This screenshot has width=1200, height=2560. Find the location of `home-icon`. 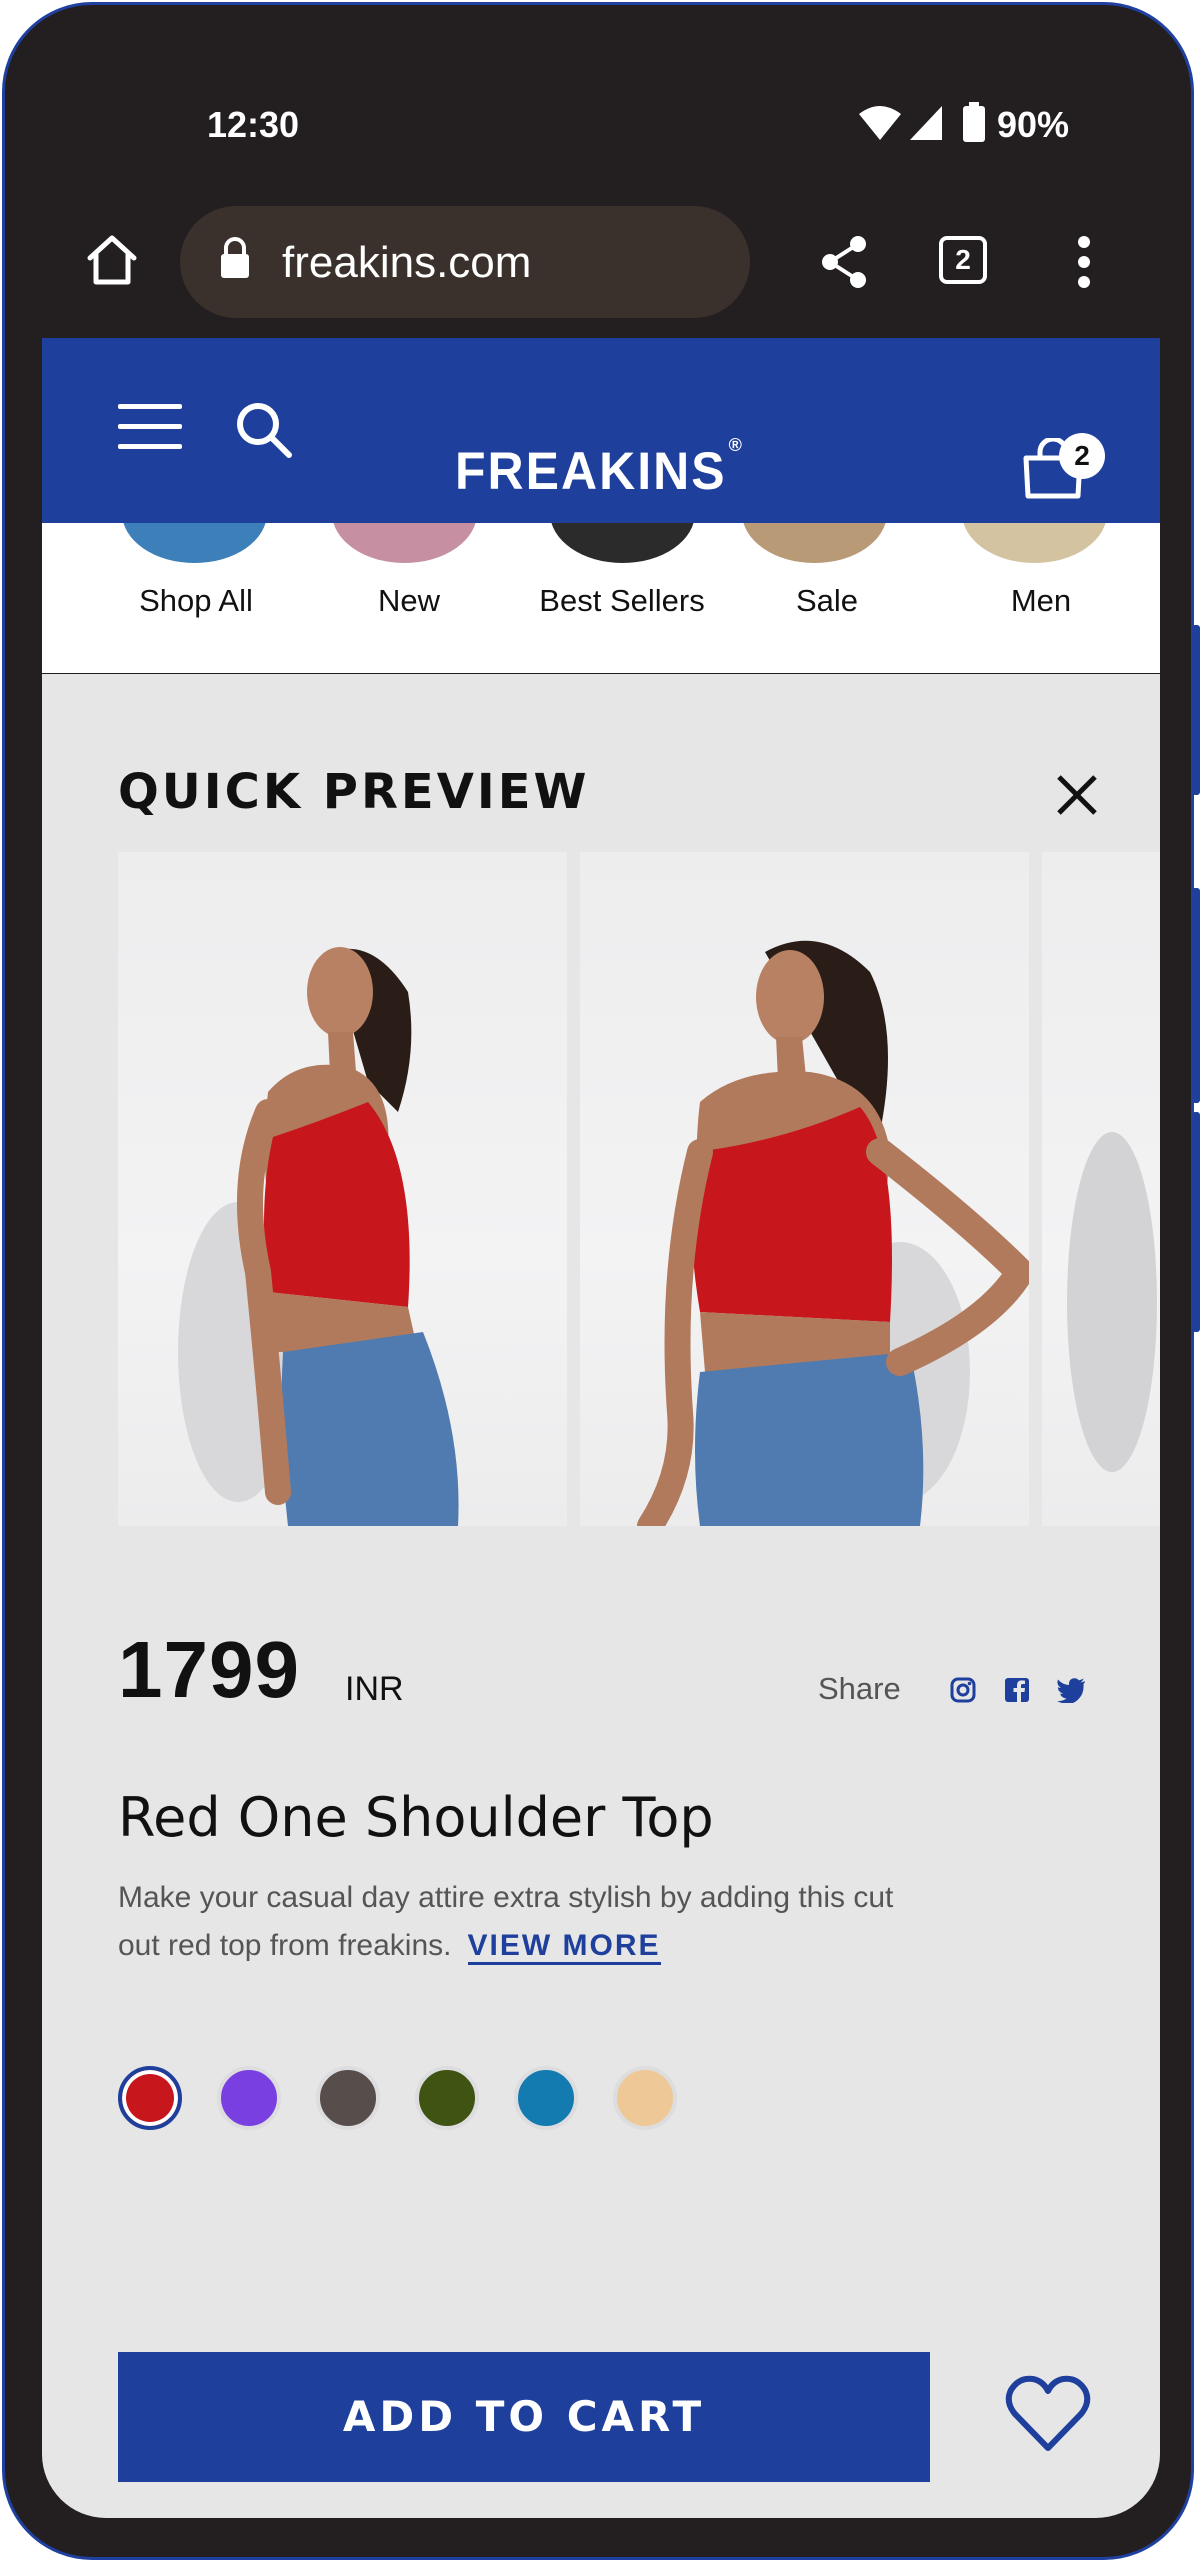

home-icon is located at coordinates (112, 260).